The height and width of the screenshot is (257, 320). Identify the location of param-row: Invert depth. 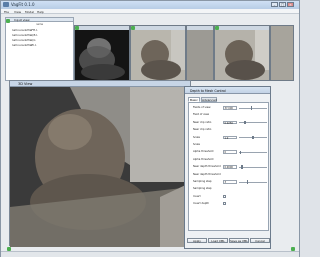
(232, 204).